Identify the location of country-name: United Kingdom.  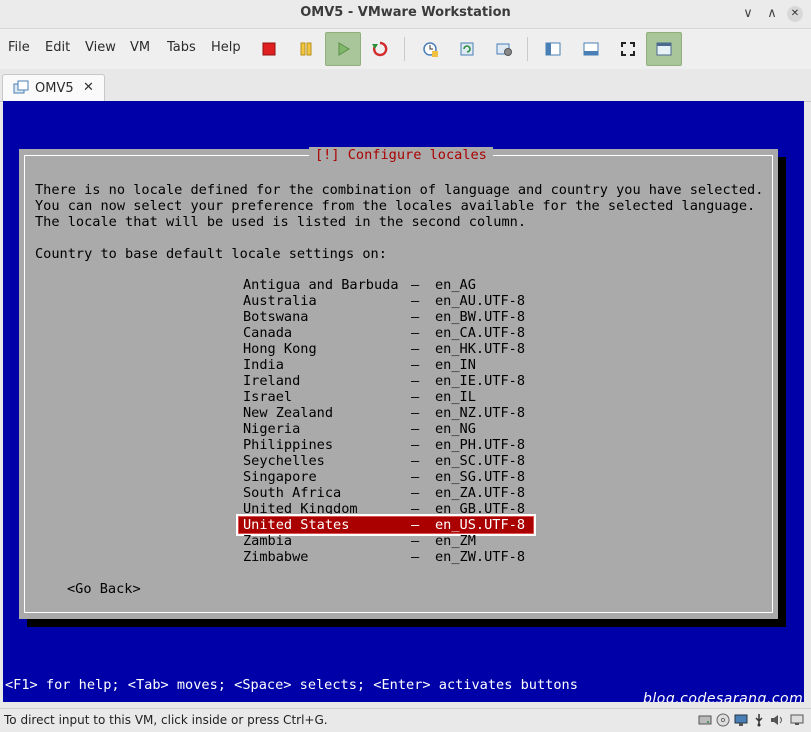
(300, 509).